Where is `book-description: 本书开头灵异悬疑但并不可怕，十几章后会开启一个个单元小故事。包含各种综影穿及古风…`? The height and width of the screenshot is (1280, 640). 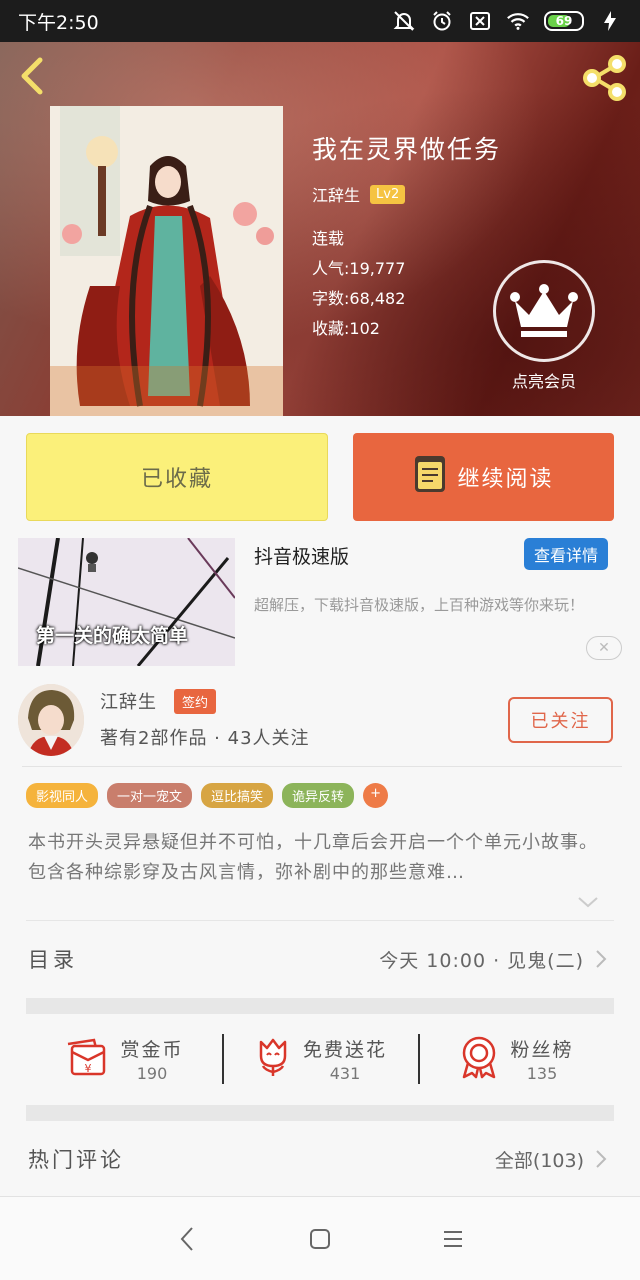
book-description: 本书开头灵异悬疑但并不可怕，十几章后会开启一个个单元小故事。包含各种综影穿及古风… is located at coordinates (320, 858).